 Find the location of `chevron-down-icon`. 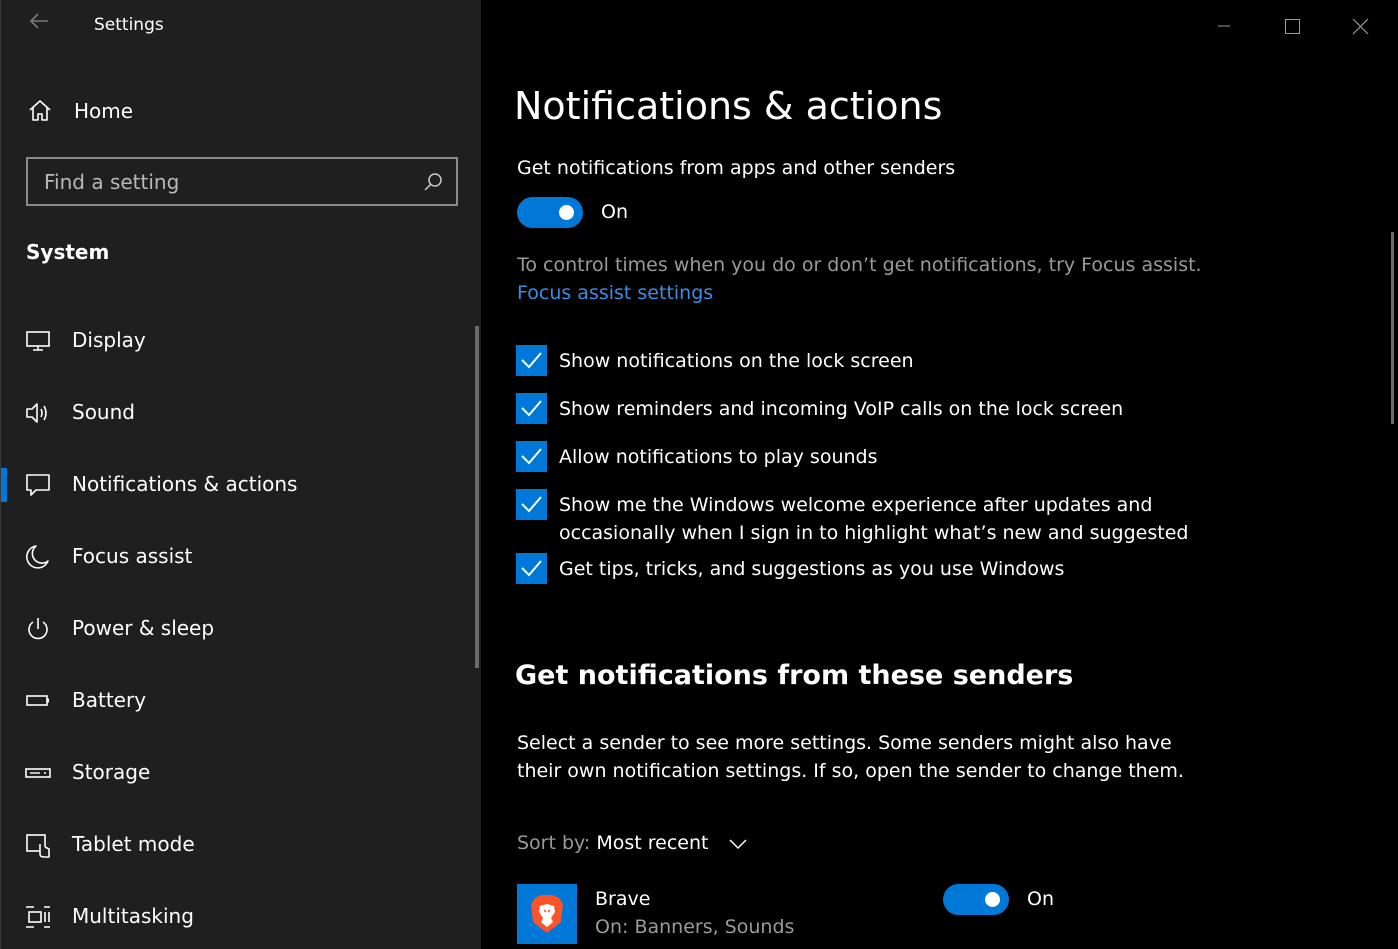

chevron-down-icon is located at coordinates (738, 844).